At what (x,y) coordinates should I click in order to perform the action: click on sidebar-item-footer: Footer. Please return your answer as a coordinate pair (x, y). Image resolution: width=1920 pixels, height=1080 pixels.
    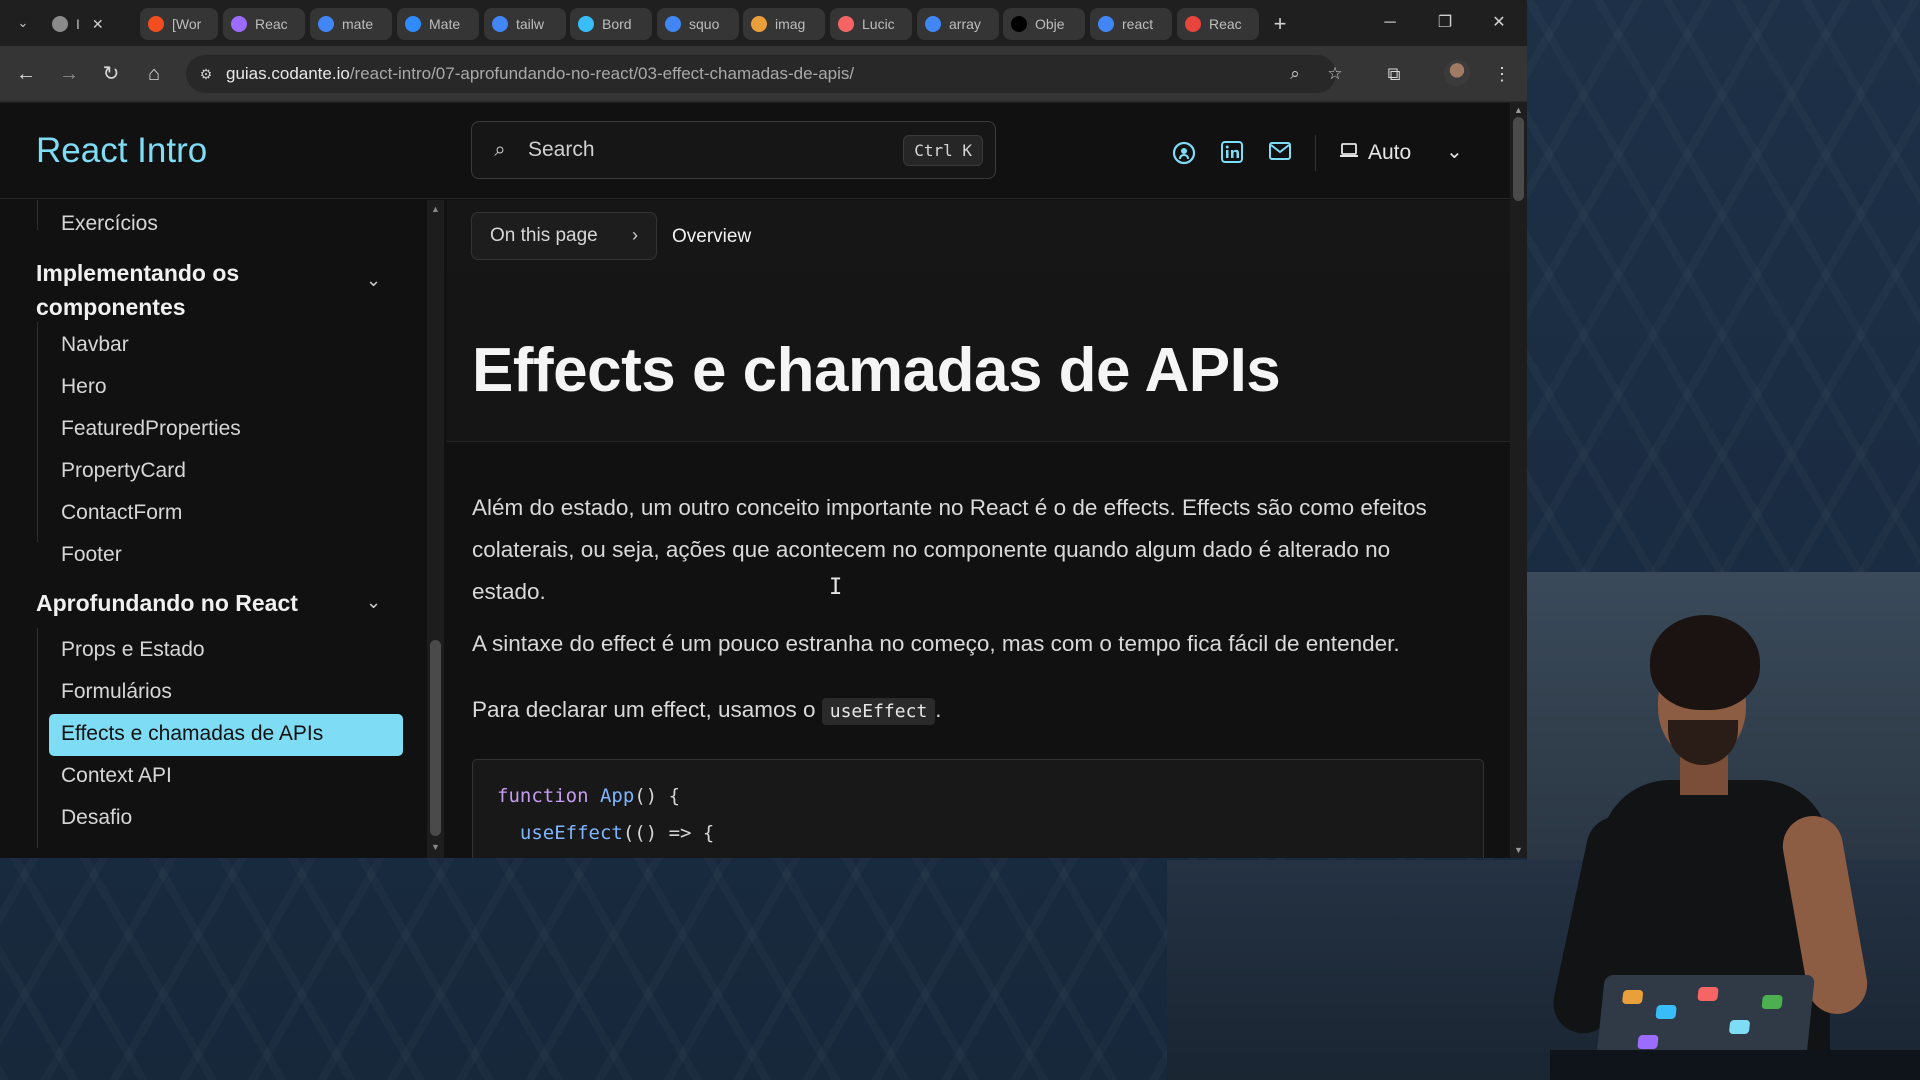
    Looking at the image, I should click on (91, 555).